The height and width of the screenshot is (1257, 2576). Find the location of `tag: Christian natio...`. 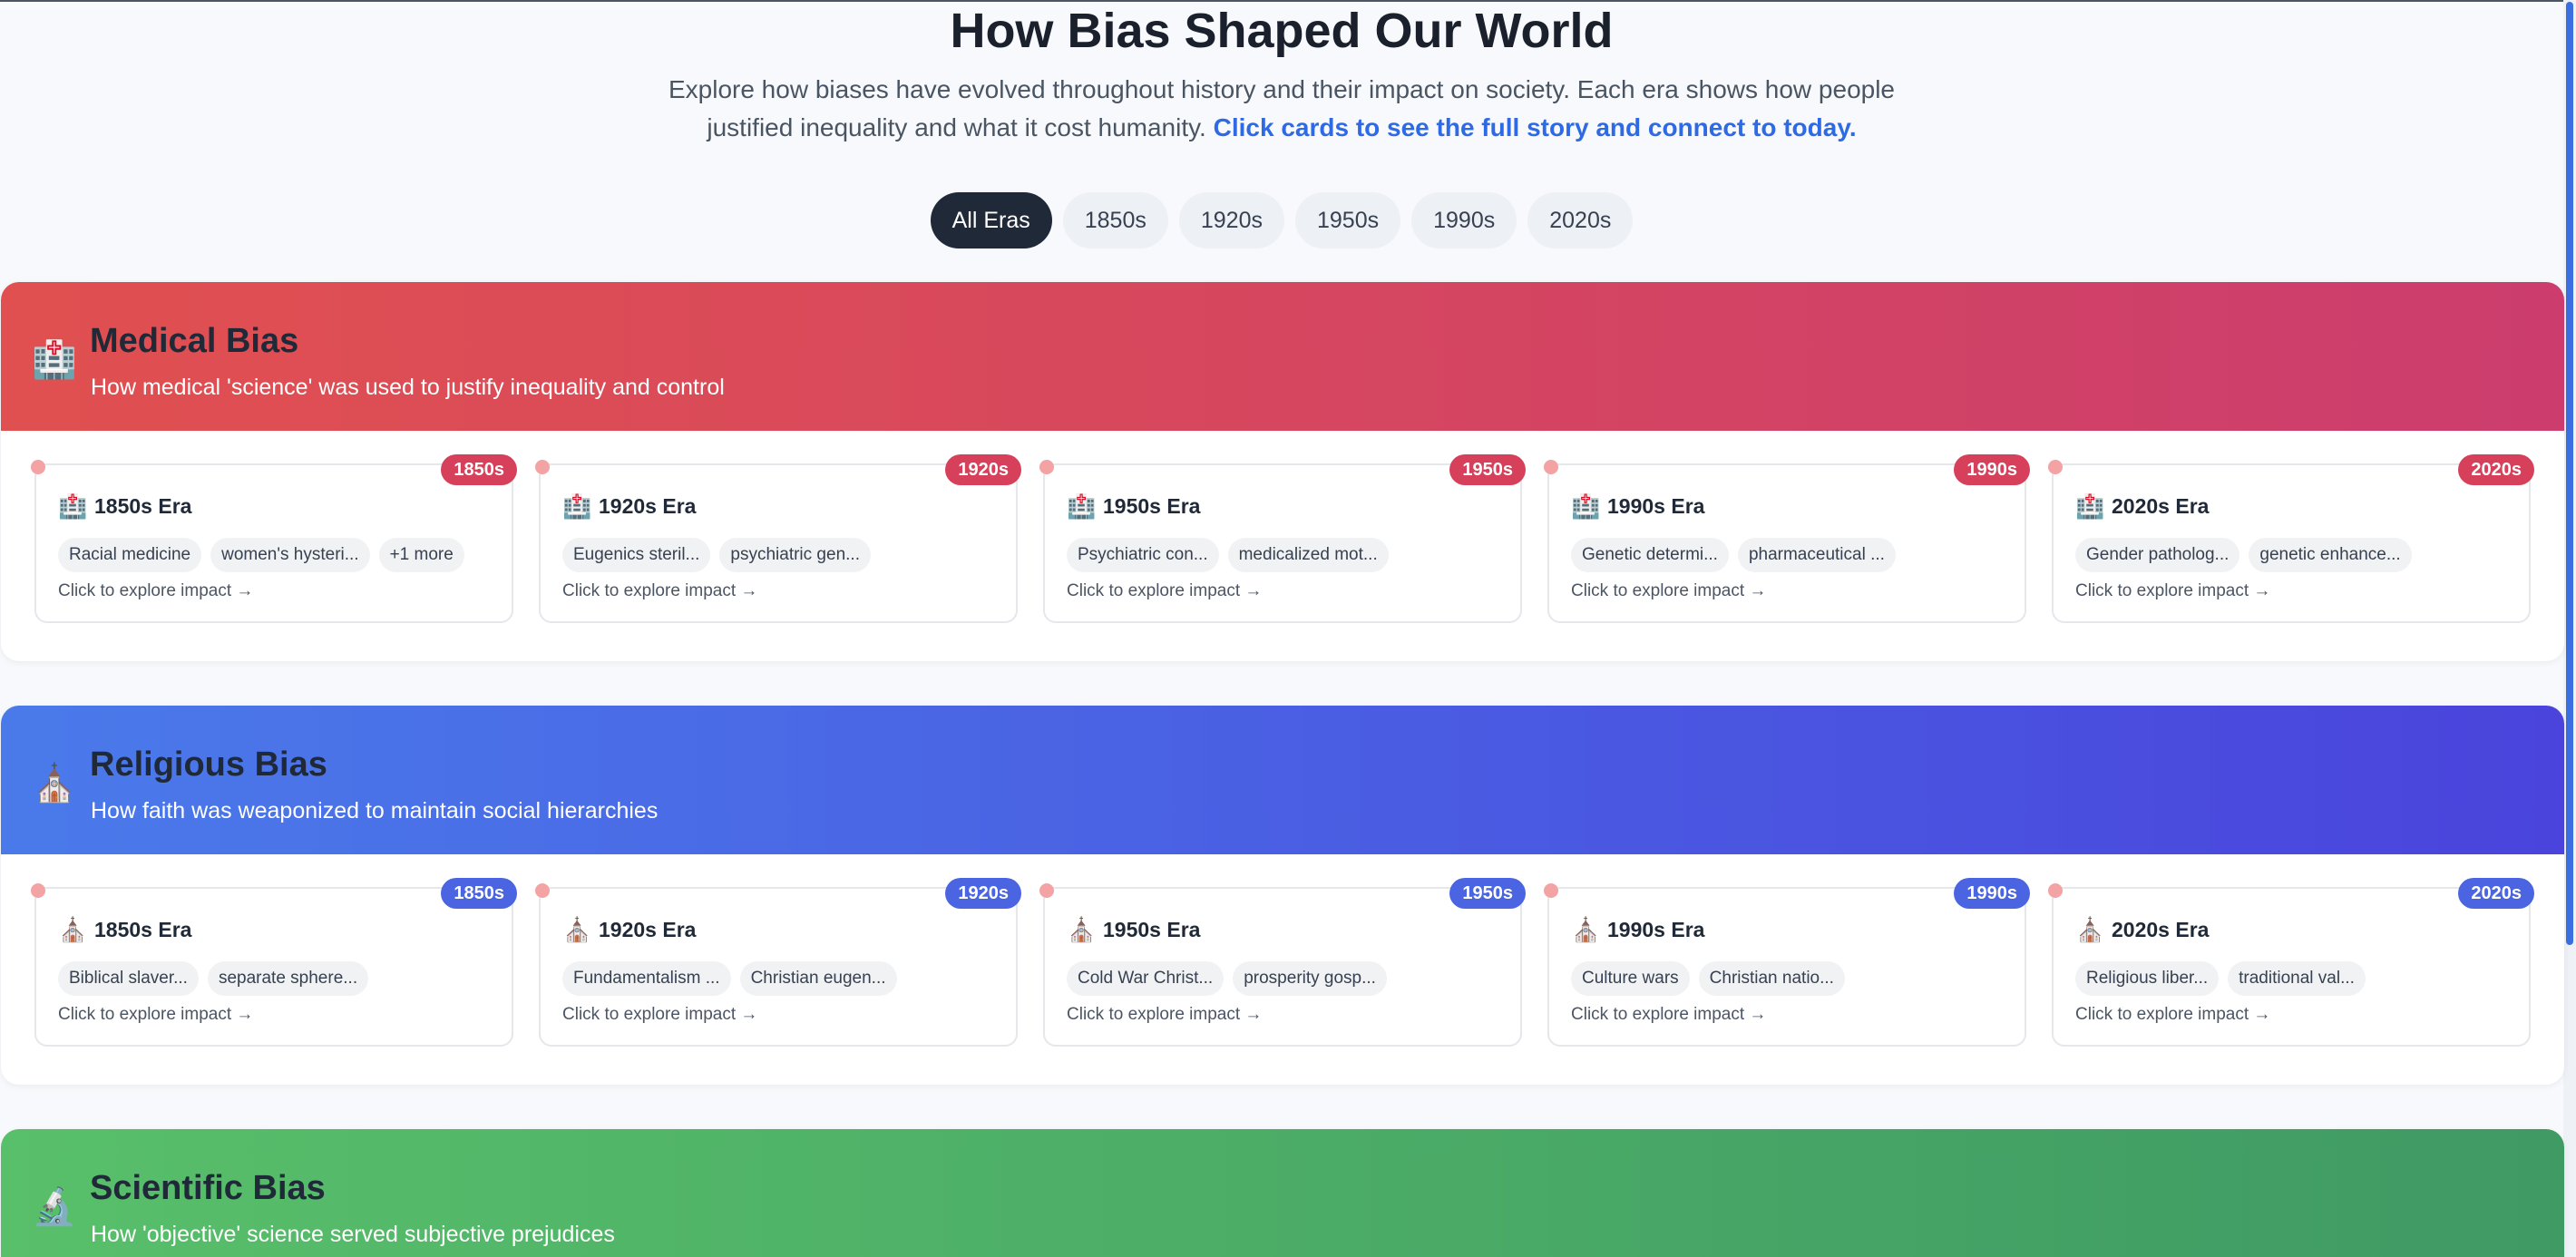

tag: Christian natio... is located at coordinates (1771, 978).